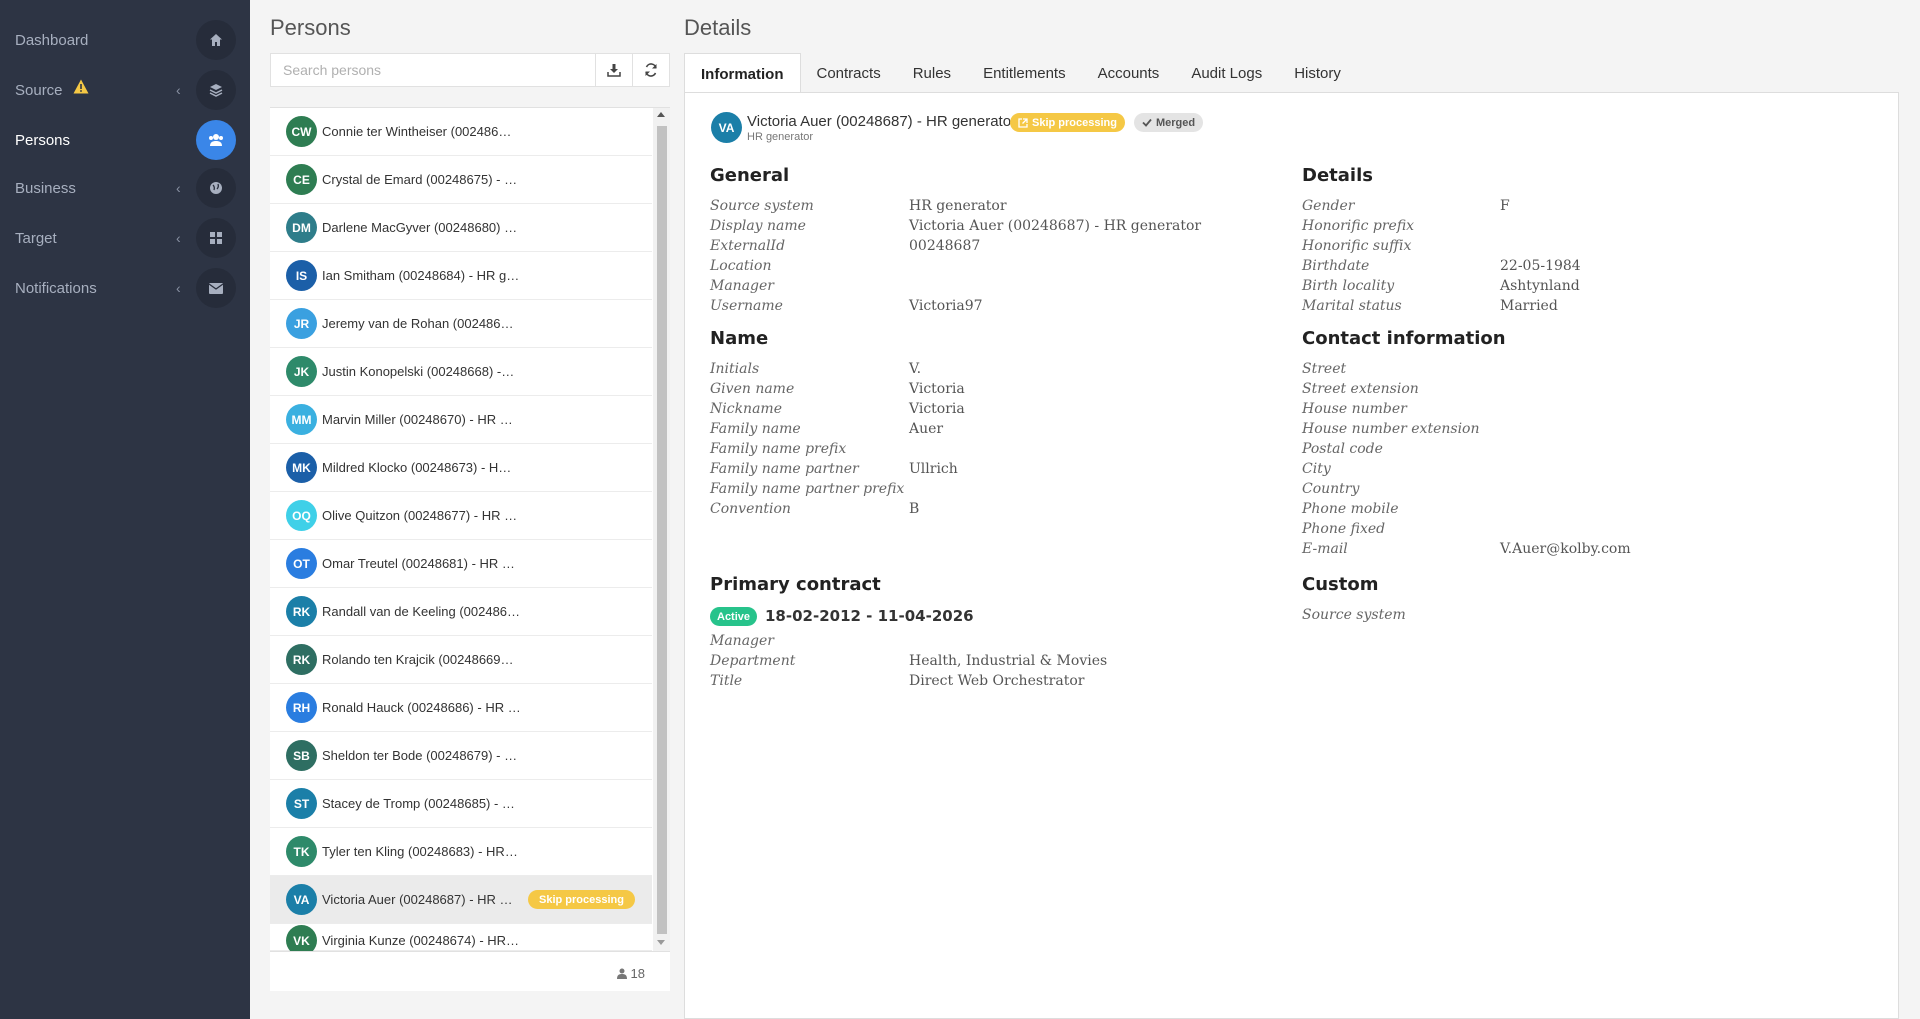 The image size is (1920, 1019). I want to click on avatar: JK, so click(301, 371).